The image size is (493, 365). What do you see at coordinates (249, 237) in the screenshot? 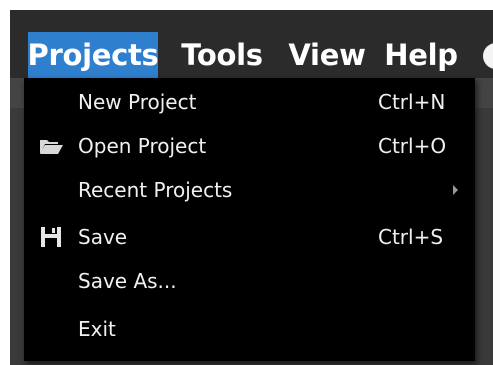
I see `menu-item-save: Save Ctrl+S` at bounding box center [249, 237].